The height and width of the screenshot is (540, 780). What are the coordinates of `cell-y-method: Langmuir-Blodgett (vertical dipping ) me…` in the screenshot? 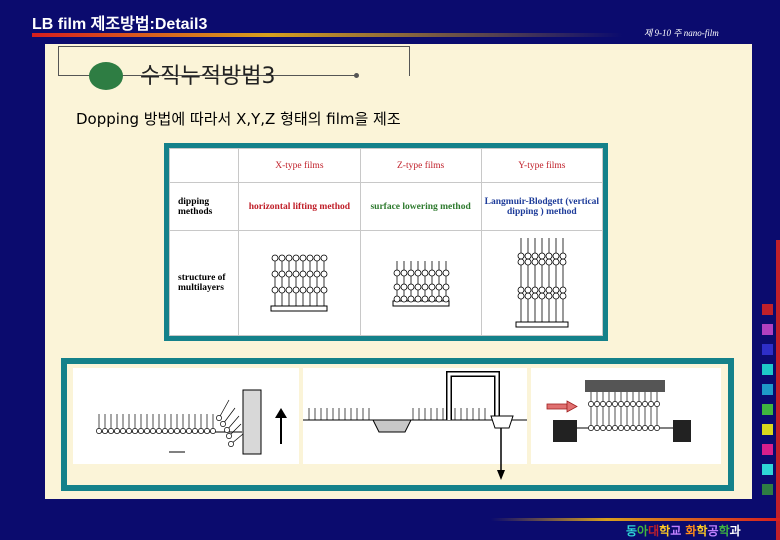 It's located at (542, 206).